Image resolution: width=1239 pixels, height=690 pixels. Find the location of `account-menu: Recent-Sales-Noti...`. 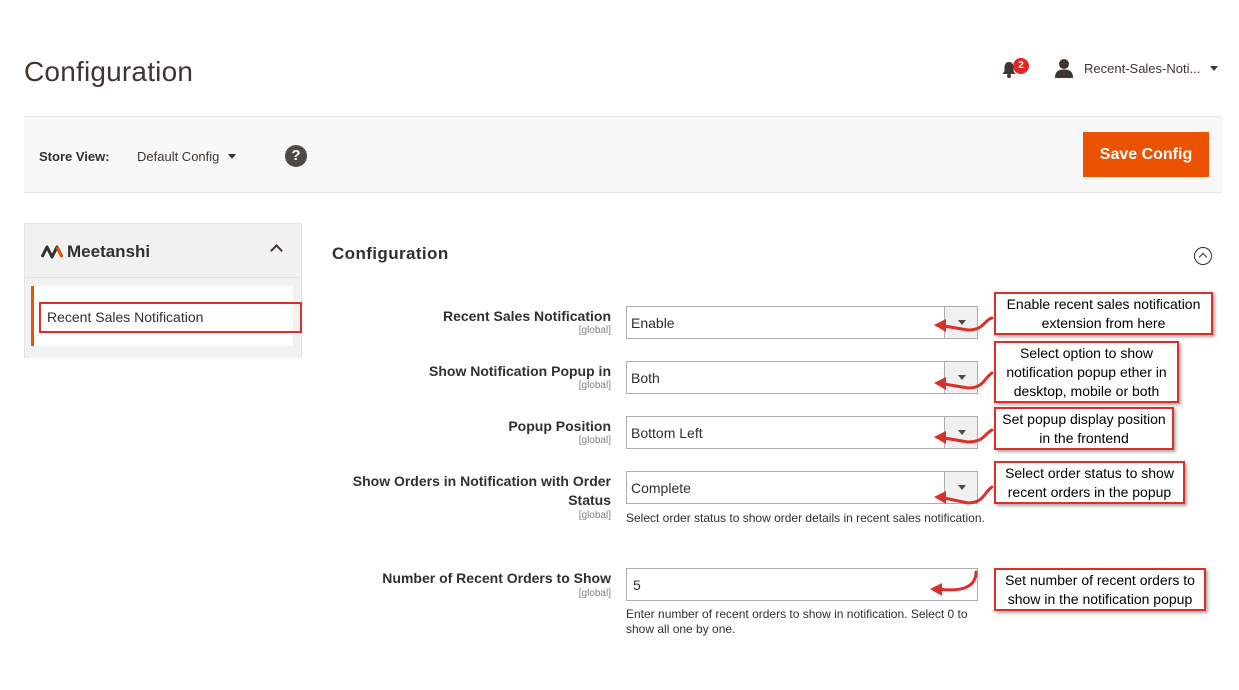

account-menu: Recent-Sales-Noti... is located at coordinates (1136, 68).